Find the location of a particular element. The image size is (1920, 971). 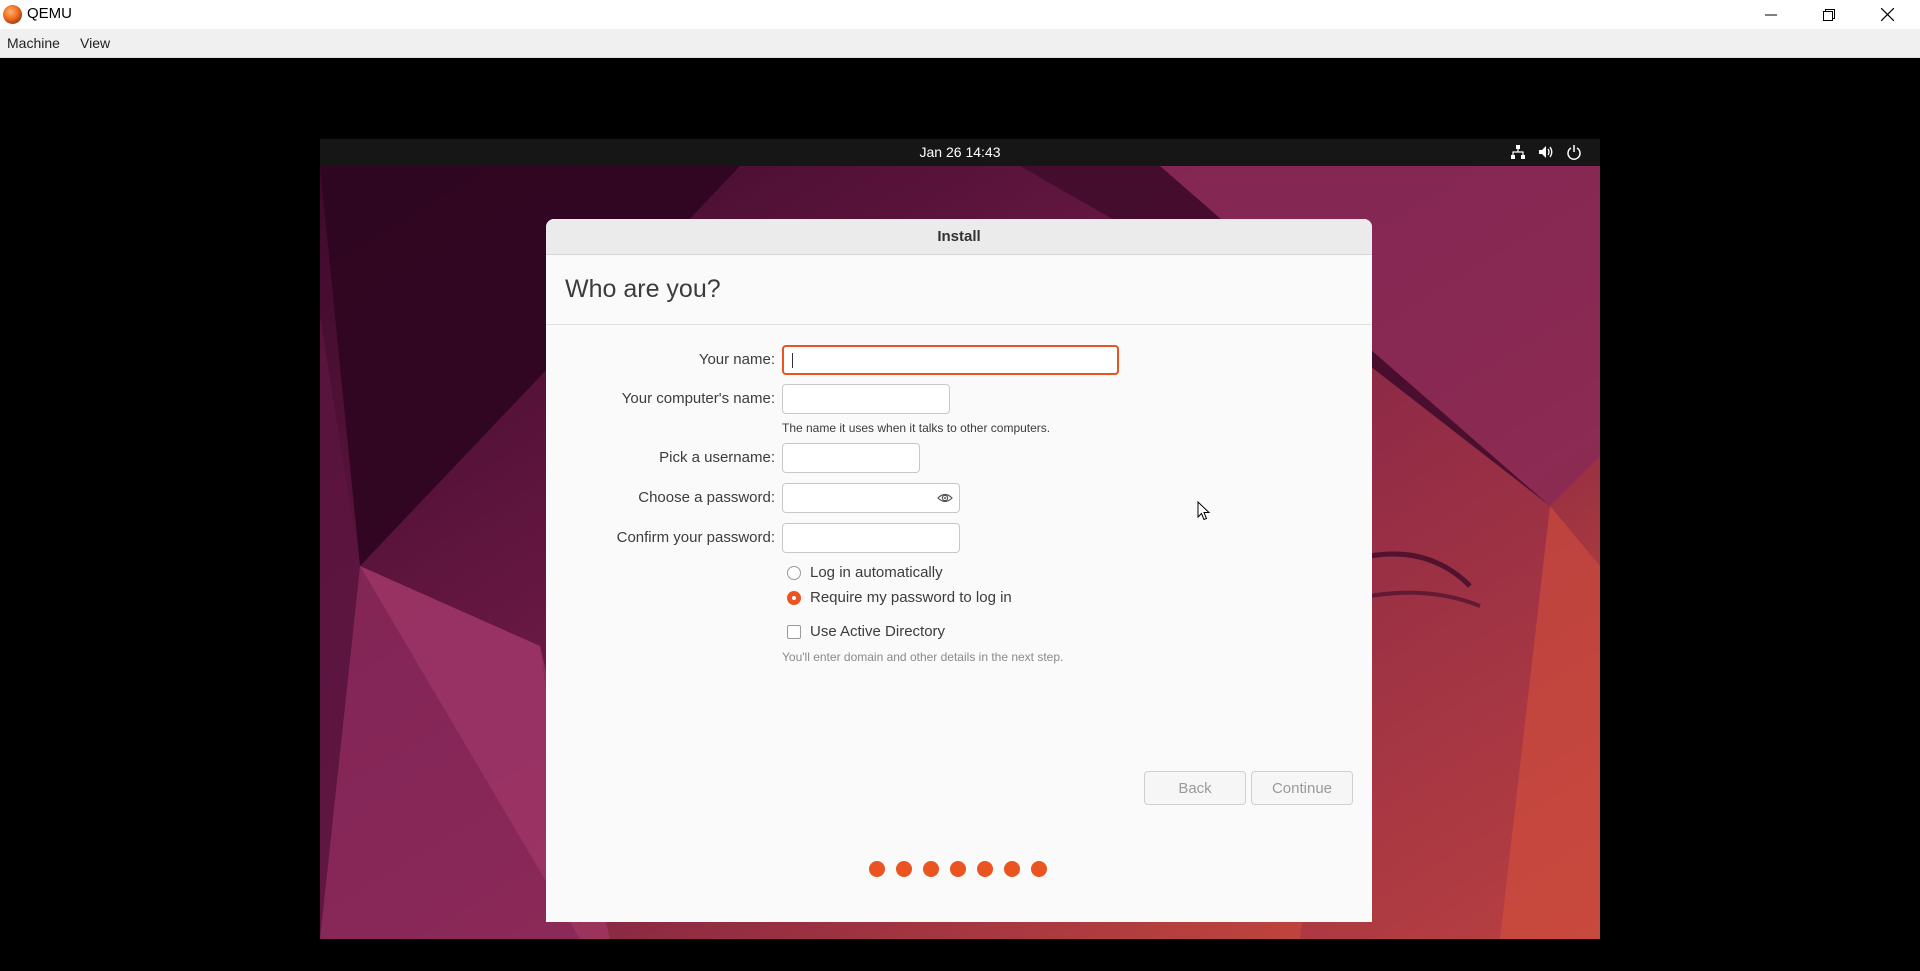

login-automatically-option: Log in automatically is located at coordinates (865, 572).